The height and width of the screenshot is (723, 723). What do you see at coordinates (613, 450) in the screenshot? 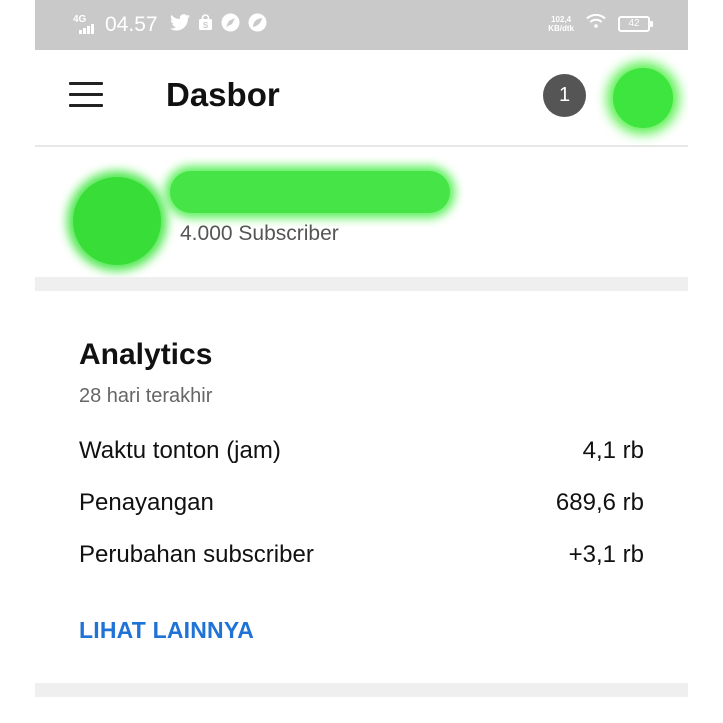
I see `metric-value: 4,1 rb` at bounding box center [613, 450].